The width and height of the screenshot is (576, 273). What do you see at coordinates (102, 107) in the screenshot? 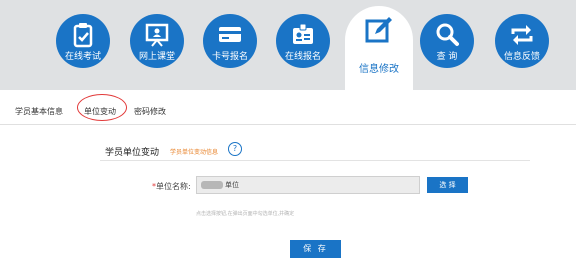
I see `highlight-annotation-circle` at bounding box center [102, 107].